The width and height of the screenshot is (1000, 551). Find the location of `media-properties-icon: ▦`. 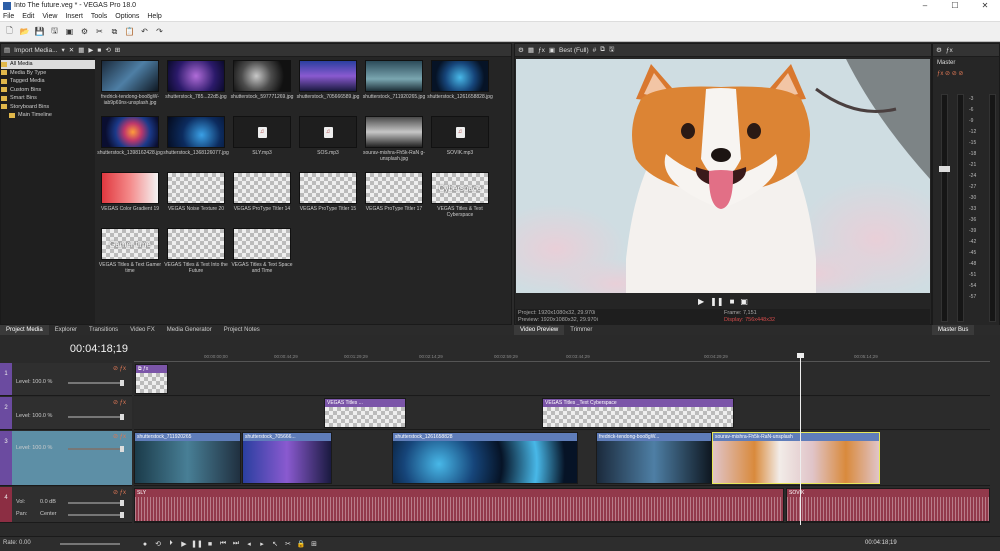

media-properties-icon: ▦ is located at coordinates (81, 50).